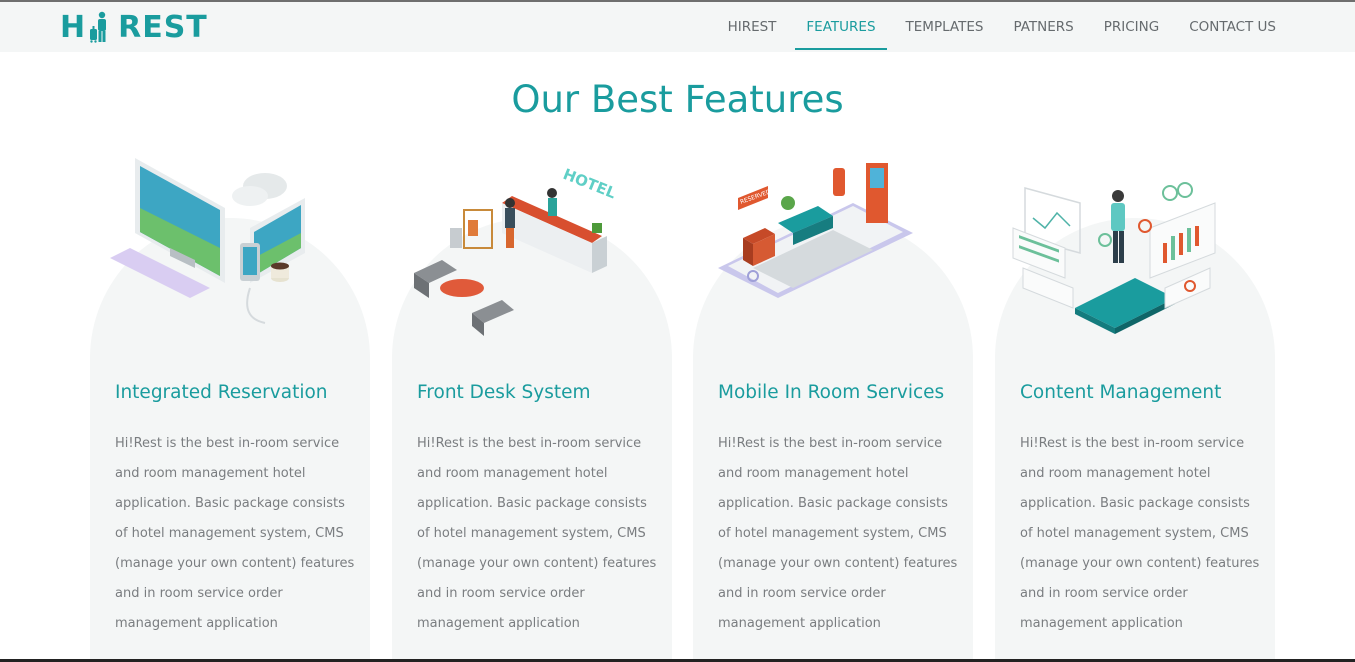  Describe the element at coordinates (677, 99) in the screenshot. I see `section-title: Our Best Features` at that location.